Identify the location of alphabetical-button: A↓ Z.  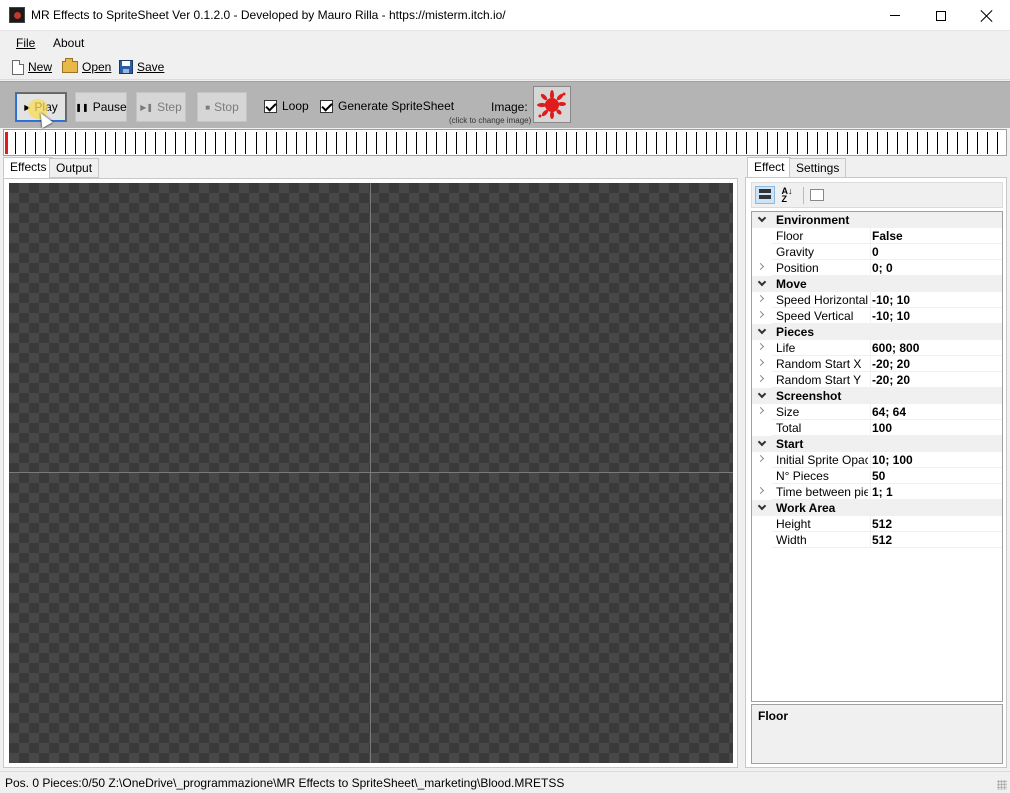
(787, 195).